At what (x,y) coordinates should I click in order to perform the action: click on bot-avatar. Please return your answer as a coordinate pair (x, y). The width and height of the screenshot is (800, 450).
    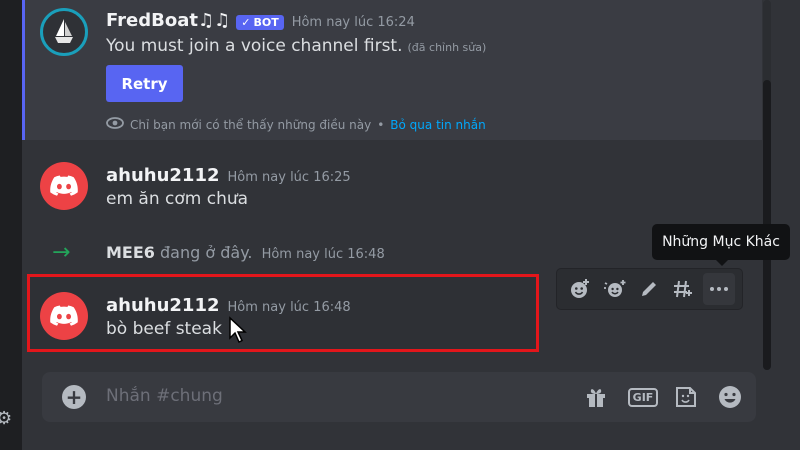
    Looking at the image, I should click on (64, 32).